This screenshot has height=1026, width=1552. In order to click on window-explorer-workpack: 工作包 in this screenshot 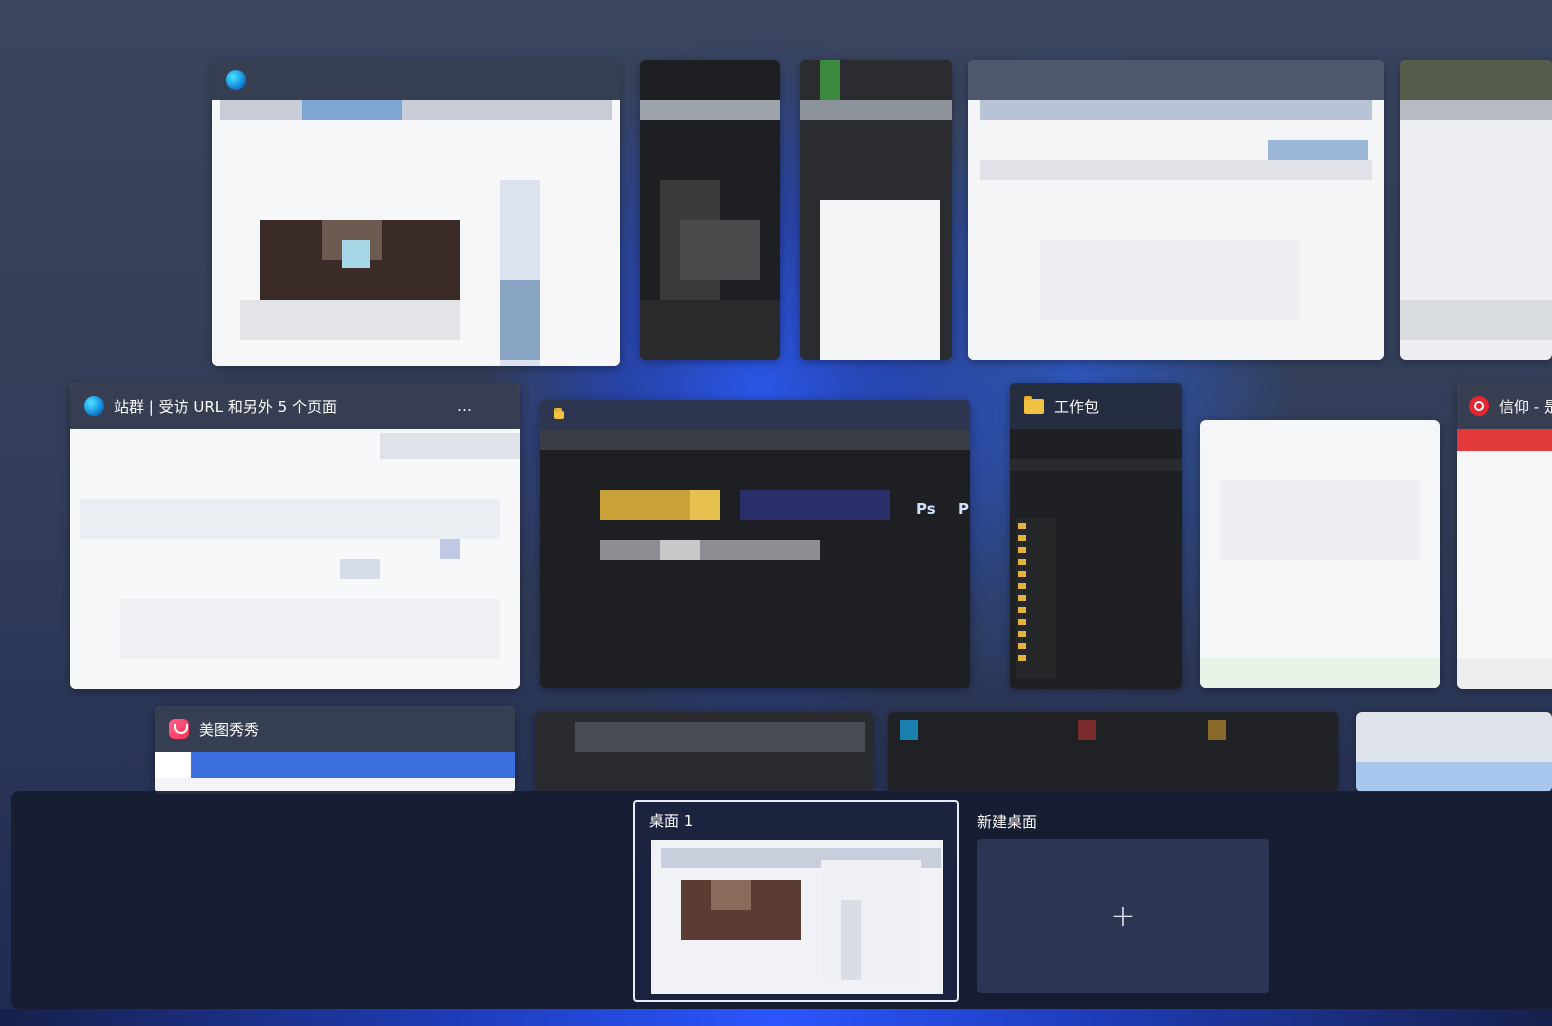, I will do `click(1096, 536)`.